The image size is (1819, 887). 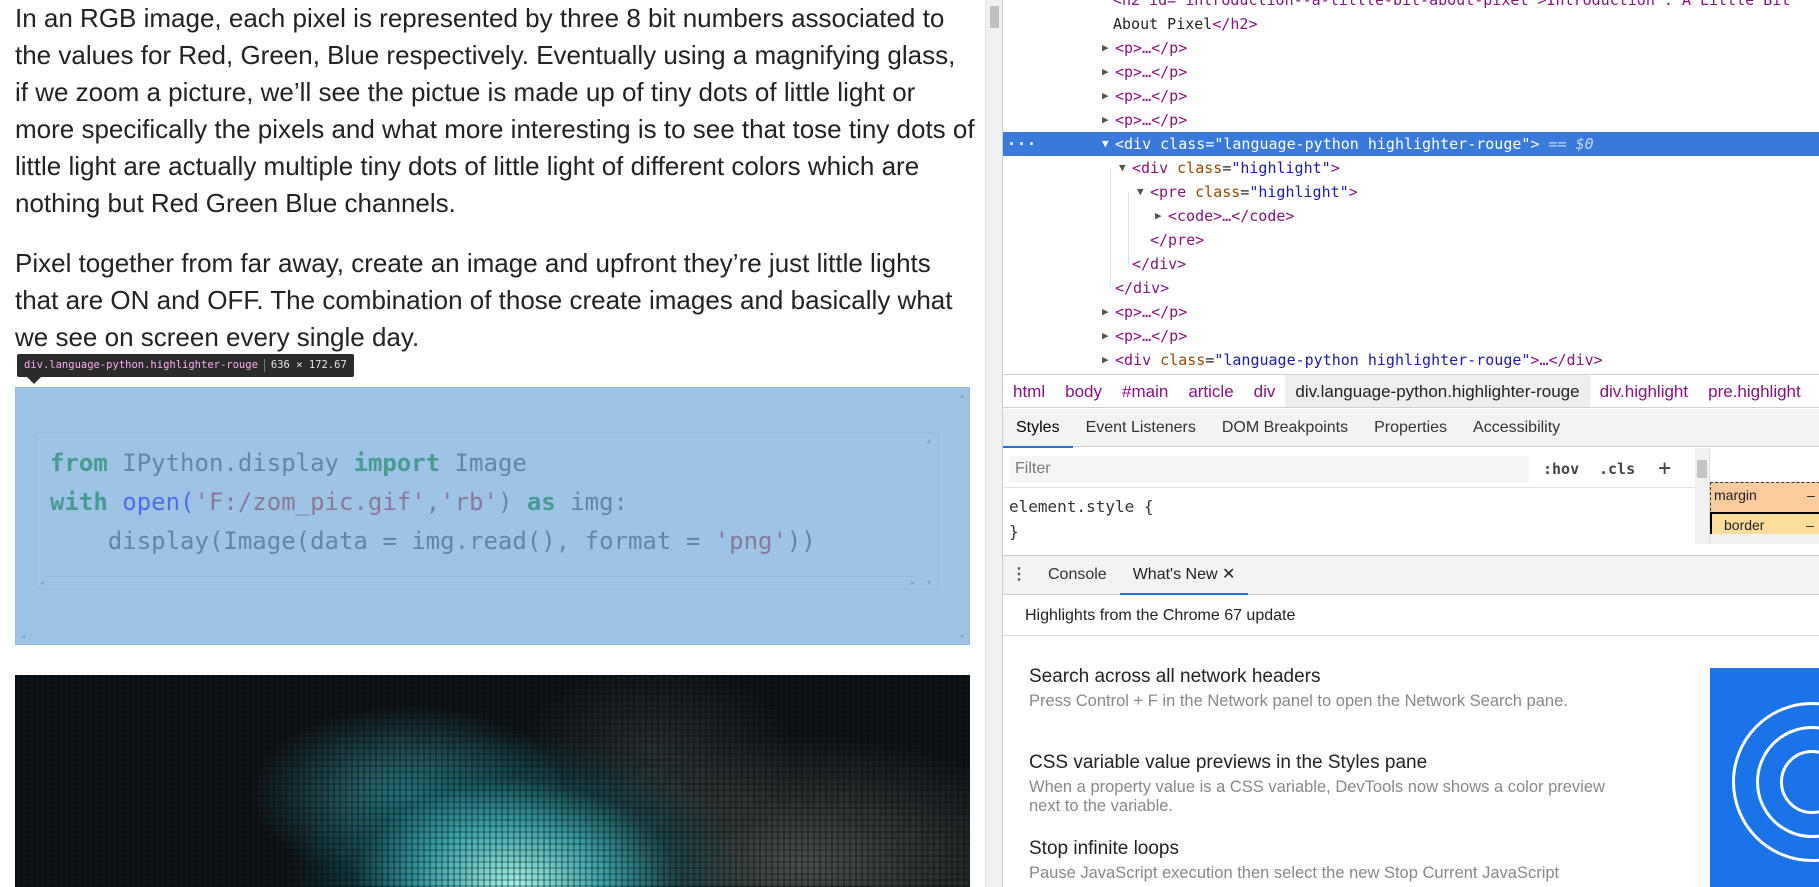 I want to click on tab-styles: Styles, so click(x=1038, y=429).